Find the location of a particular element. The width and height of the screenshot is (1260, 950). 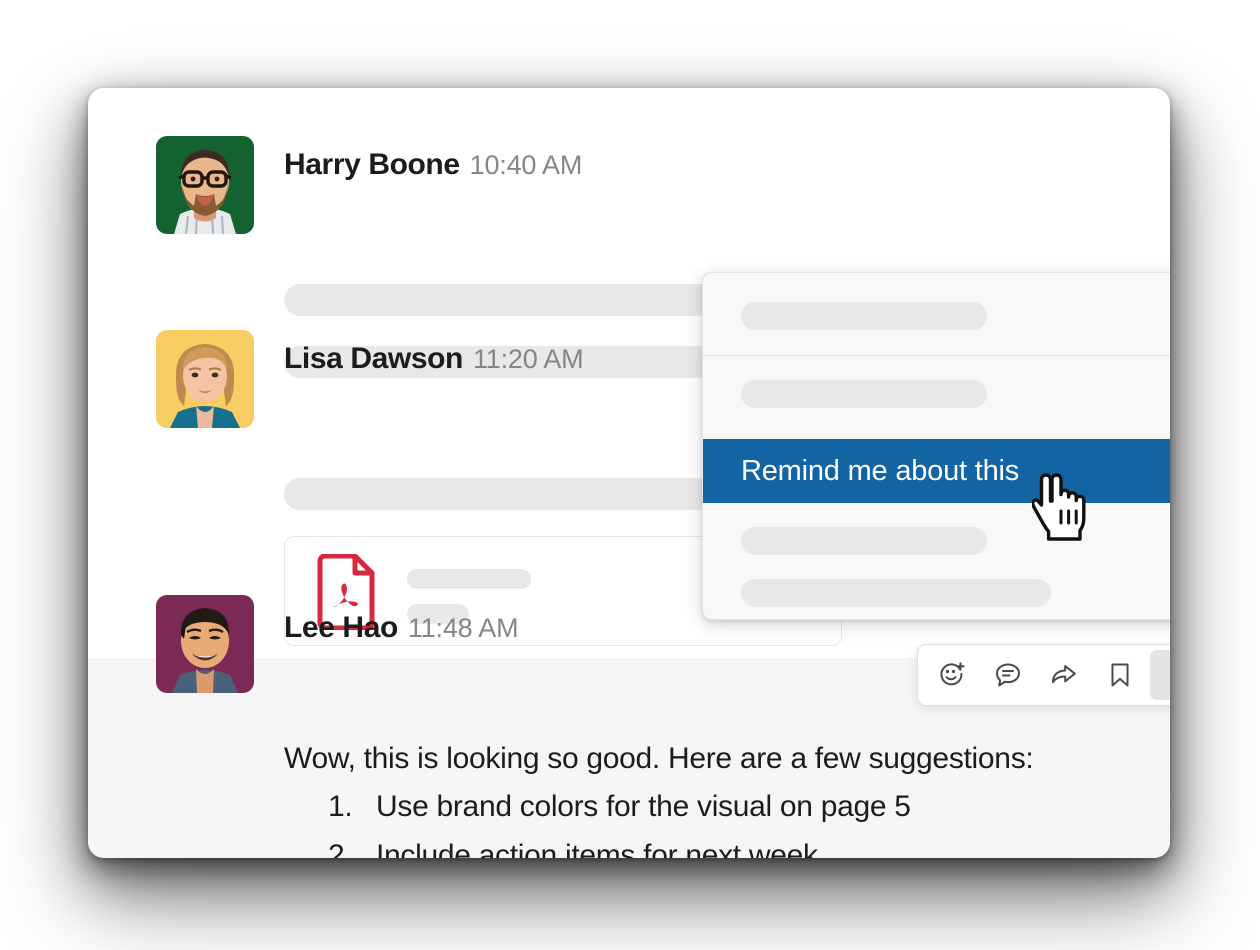

message-timestamp: 11:20 AM is located at coordinates (528, 359).